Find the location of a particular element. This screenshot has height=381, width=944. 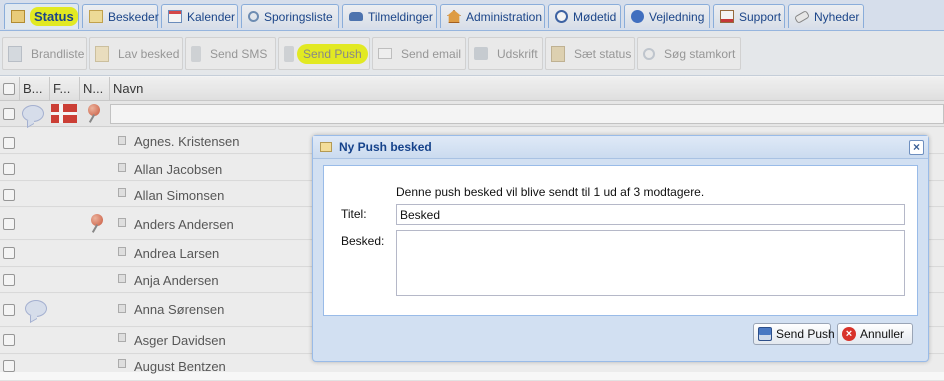

dialog-title: Ny Push besked is located at coordinates (385, 147).